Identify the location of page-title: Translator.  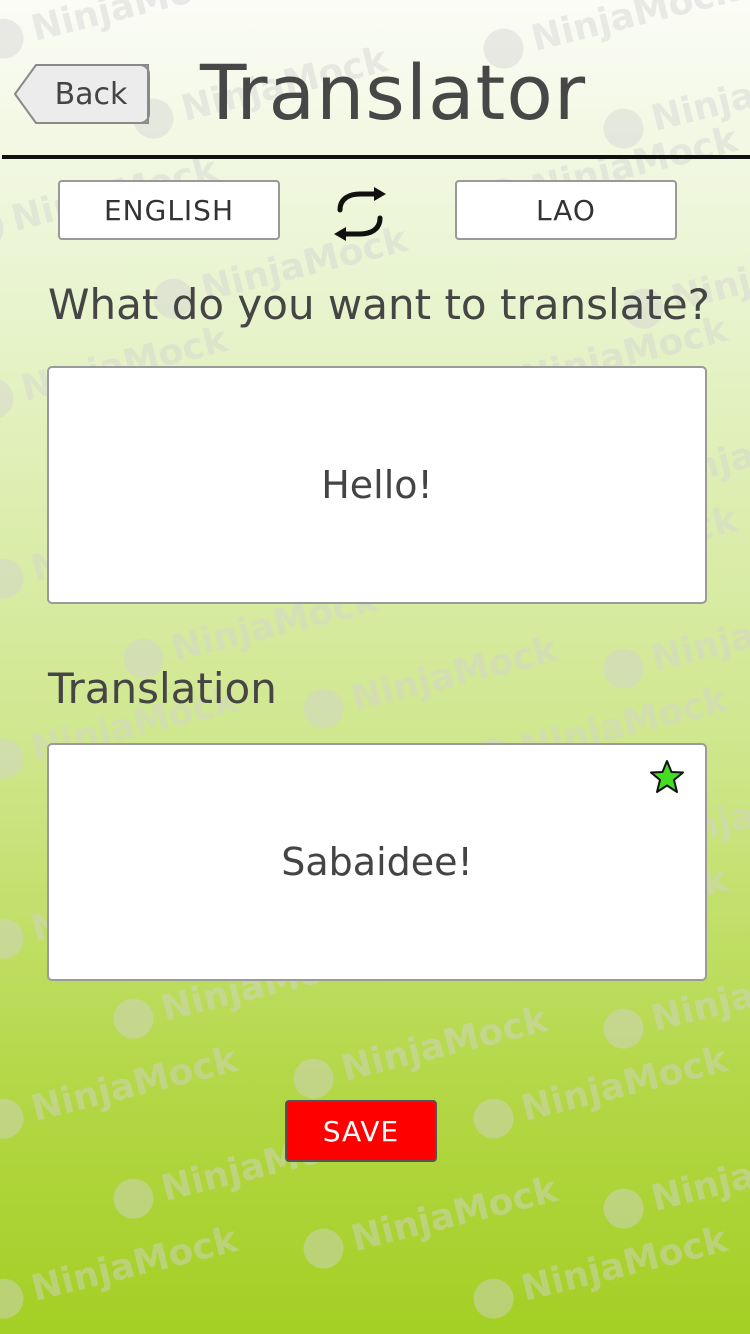
(393, 92).